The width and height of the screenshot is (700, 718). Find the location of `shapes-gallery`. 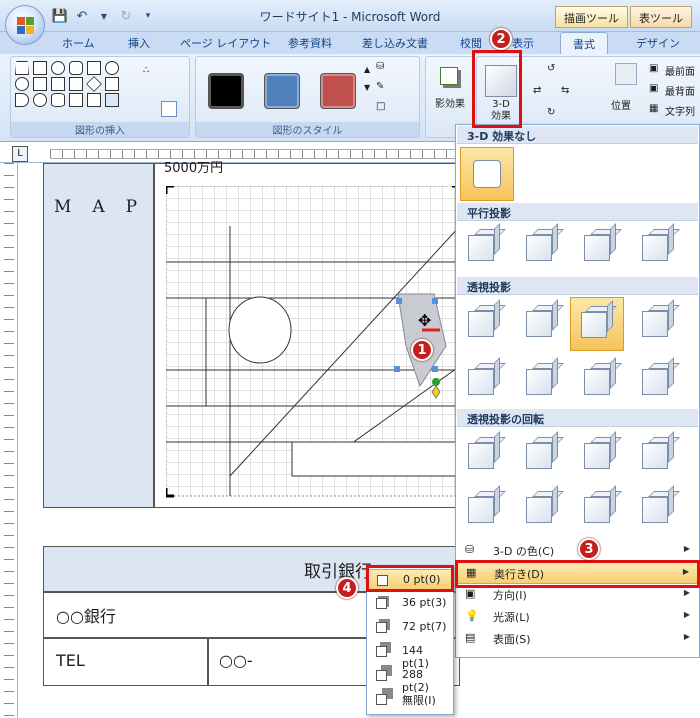

shapes-gallery is located at coordinates (68, 84).